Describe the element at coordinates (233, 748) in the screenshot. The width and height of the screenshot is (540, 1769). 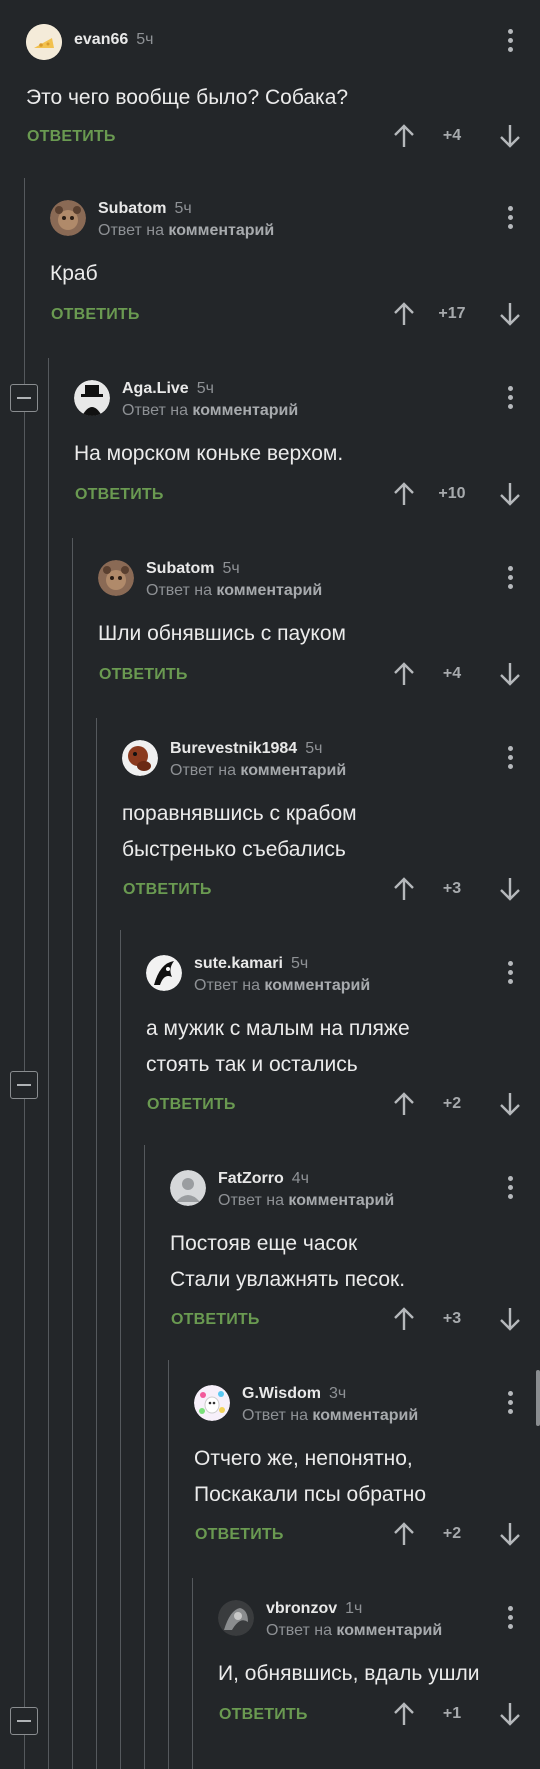
I see `username: Burevestnik1984` at that location.